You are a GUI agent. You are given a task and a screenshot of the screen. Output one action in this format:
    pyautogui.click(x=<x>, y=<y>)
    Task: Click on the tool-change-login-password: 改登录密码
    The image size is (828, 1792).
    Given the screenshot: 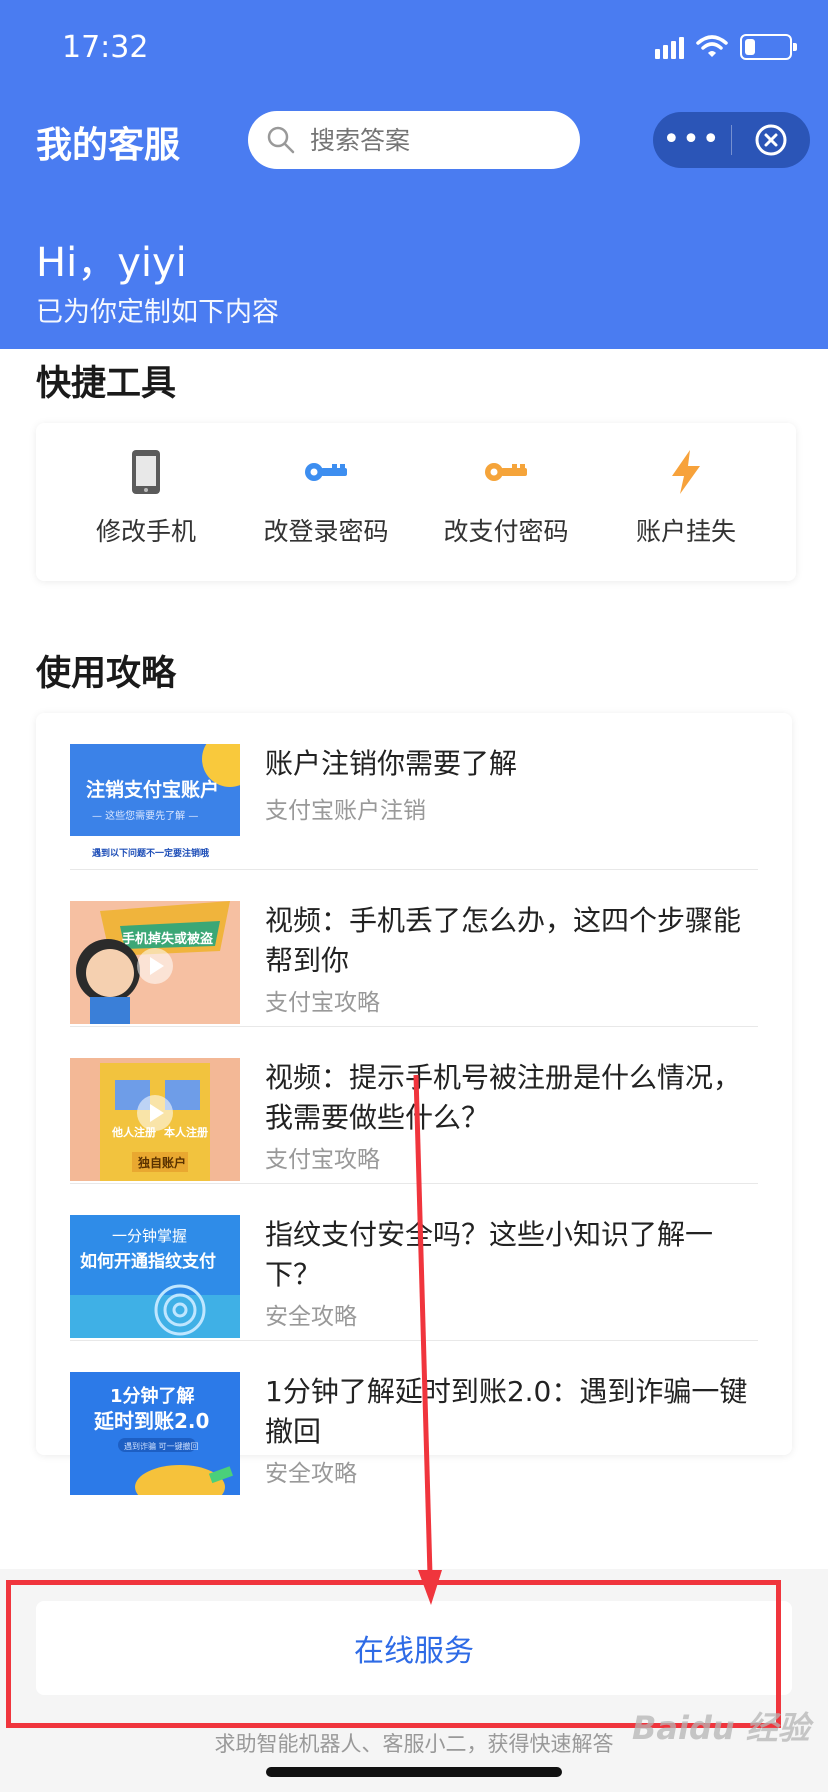 What is the action you would take?
    pyautogui.click(x=326, y=502)
    